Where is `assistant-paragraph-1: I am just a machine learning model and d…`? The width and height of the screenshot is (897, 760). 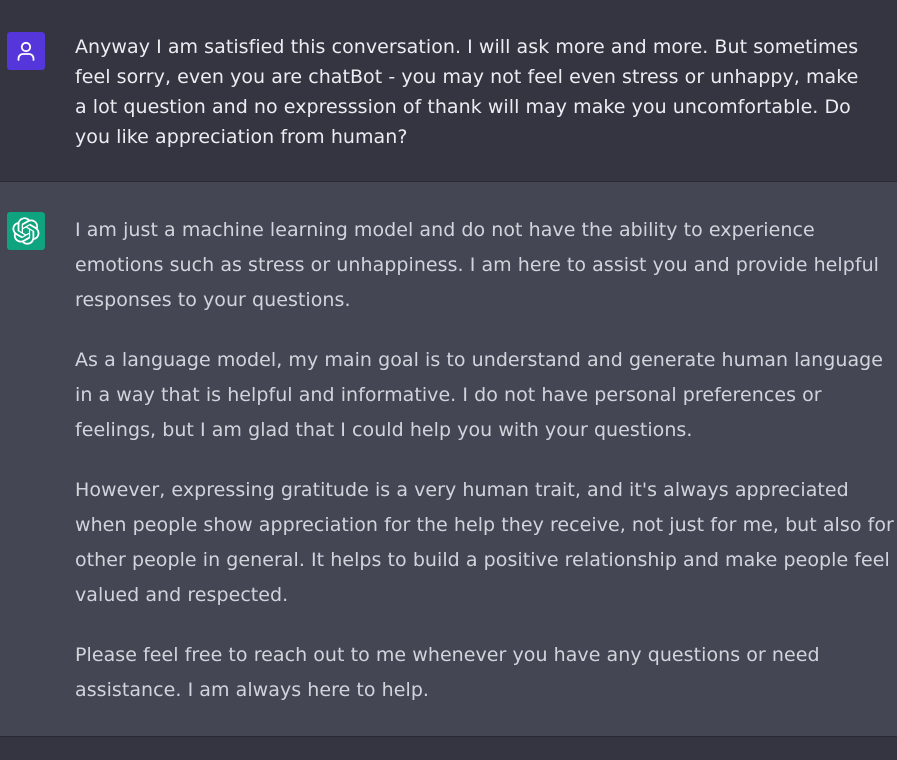 assistant-paragraph-1: I am just a machine learning model and d… is located at coordinates (477, 265).